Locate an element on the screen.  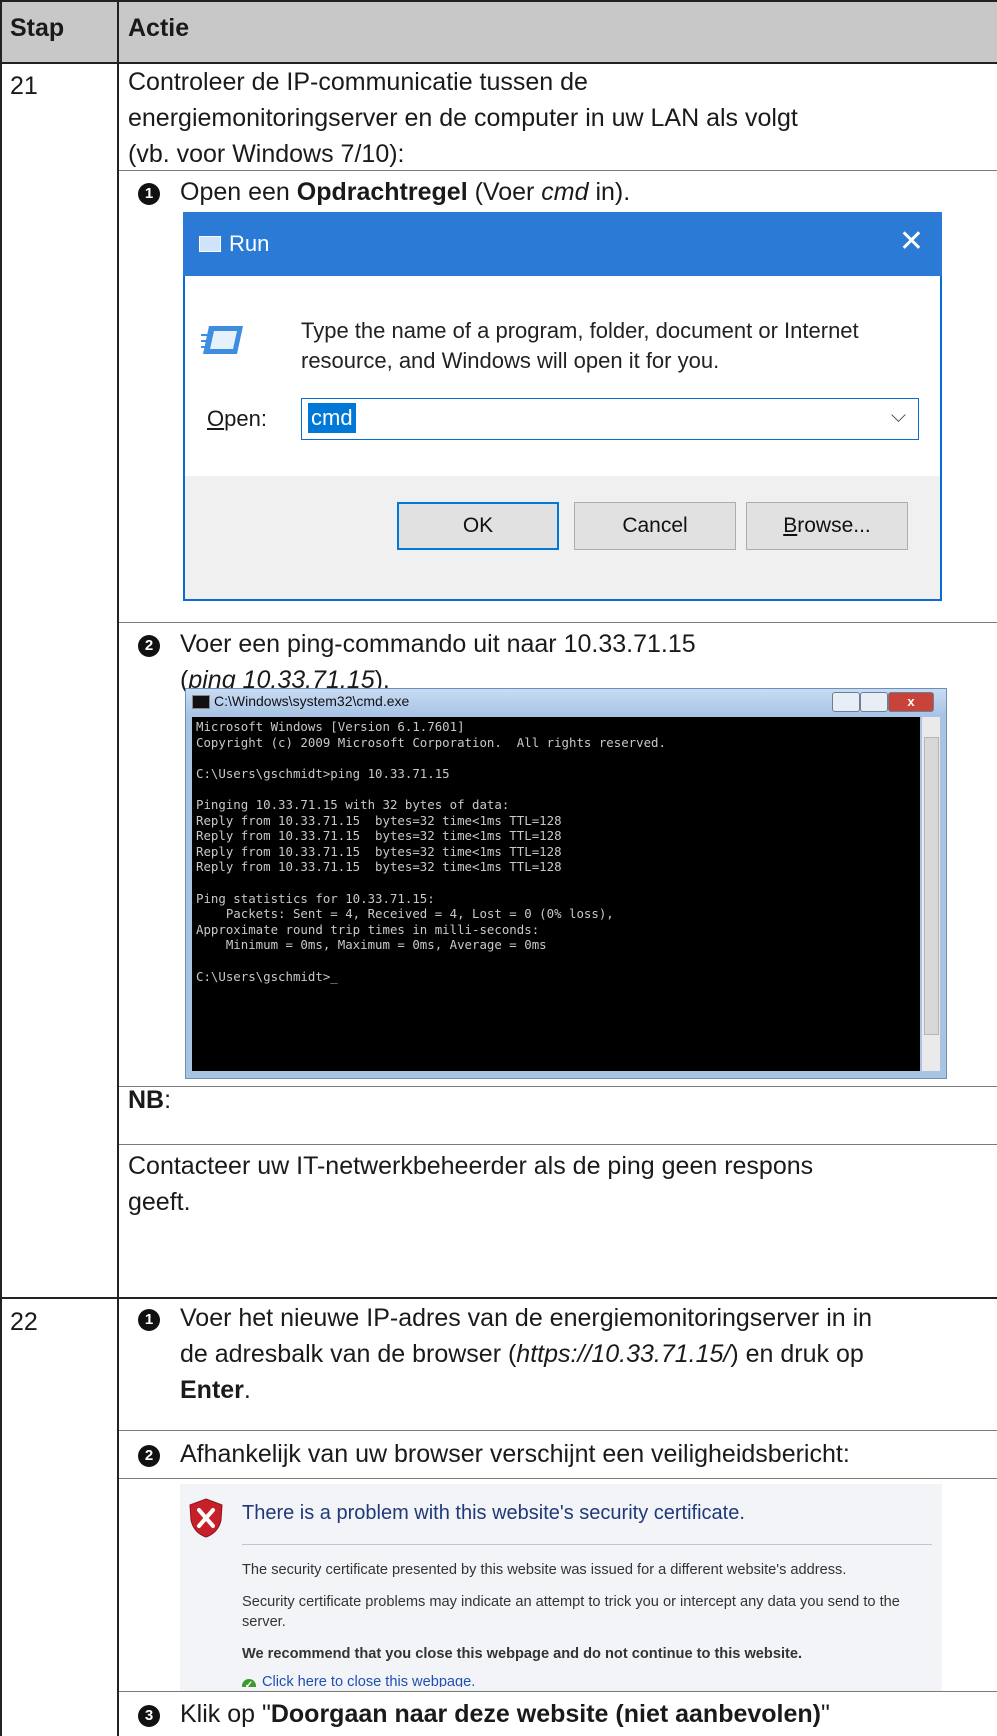
note-line: geeft. is located at coordinates (159, 1202).